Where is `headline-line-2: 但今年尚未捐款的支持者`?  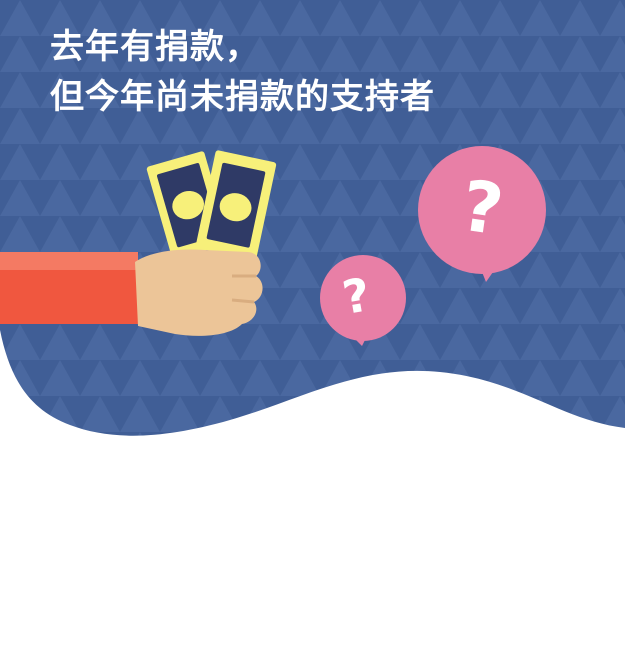 headline-line-2: 但今年尚未捐款的支持者 is located at coordinates (242, 97).